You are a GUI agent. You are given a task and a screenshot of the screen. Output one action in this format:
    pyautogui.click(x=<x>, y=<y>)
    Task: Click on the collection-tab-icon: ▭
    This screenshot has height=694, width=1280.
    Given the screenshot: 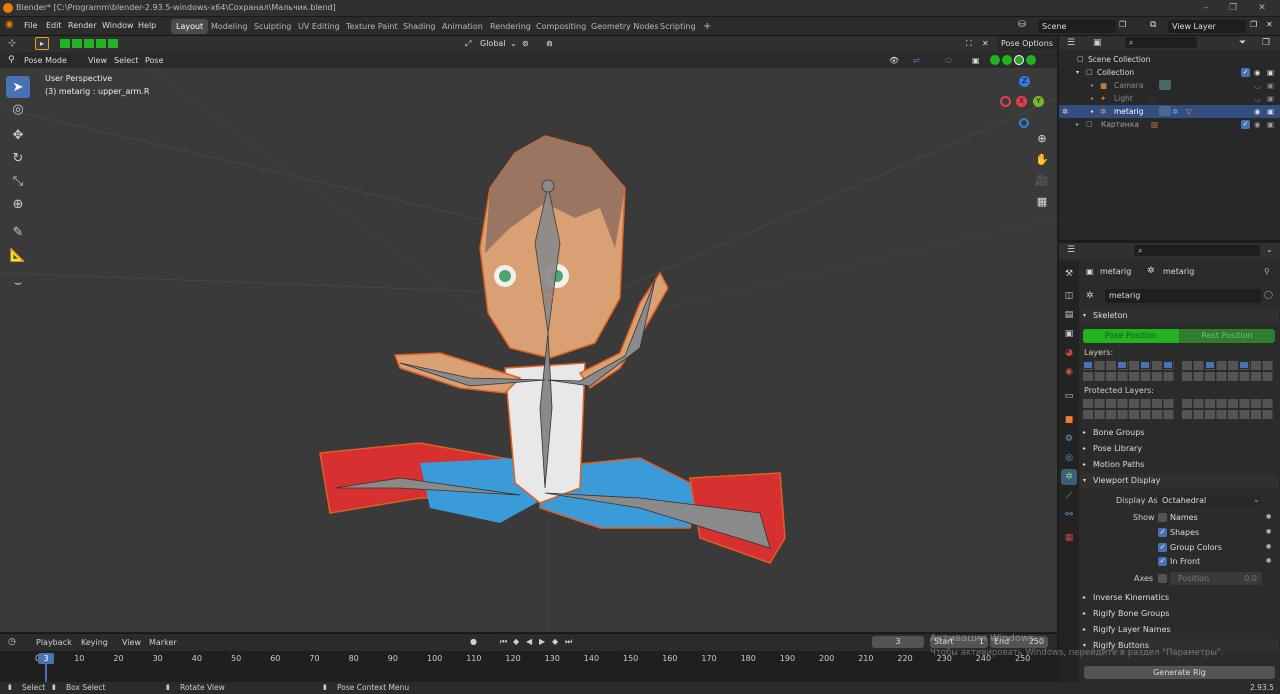 What is the action you would take?
    pyautogui.click(x=1069, y=396)
    